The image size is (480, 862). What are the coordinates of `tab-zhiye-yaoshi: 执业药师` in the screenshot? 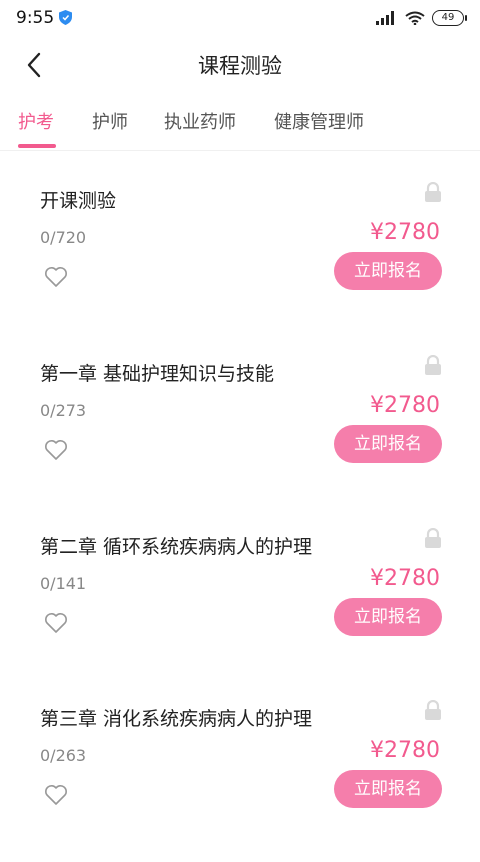 It's located at (200, 121).